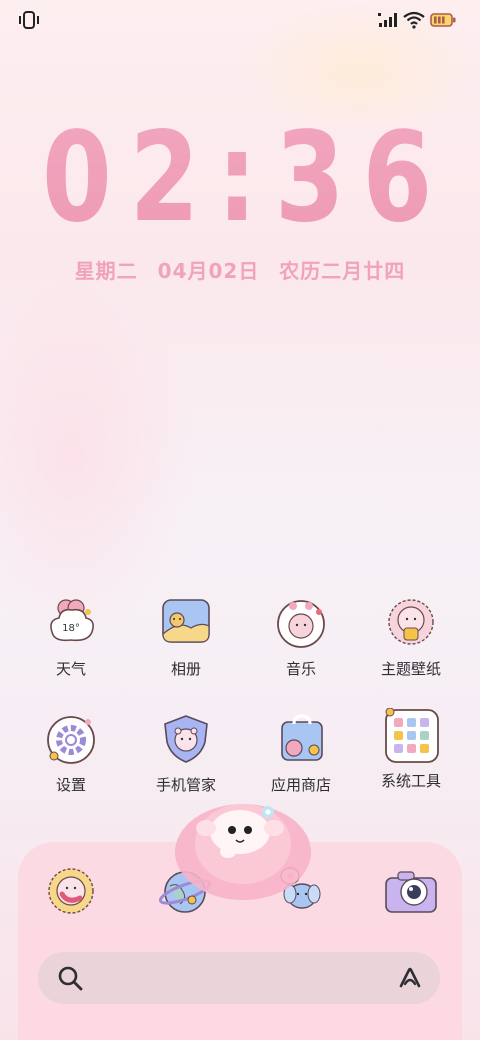  What do you see at coordinates (71, 628) in the screenshot?
I see `weather-temp: 18°` at bounding box center [71, 628].